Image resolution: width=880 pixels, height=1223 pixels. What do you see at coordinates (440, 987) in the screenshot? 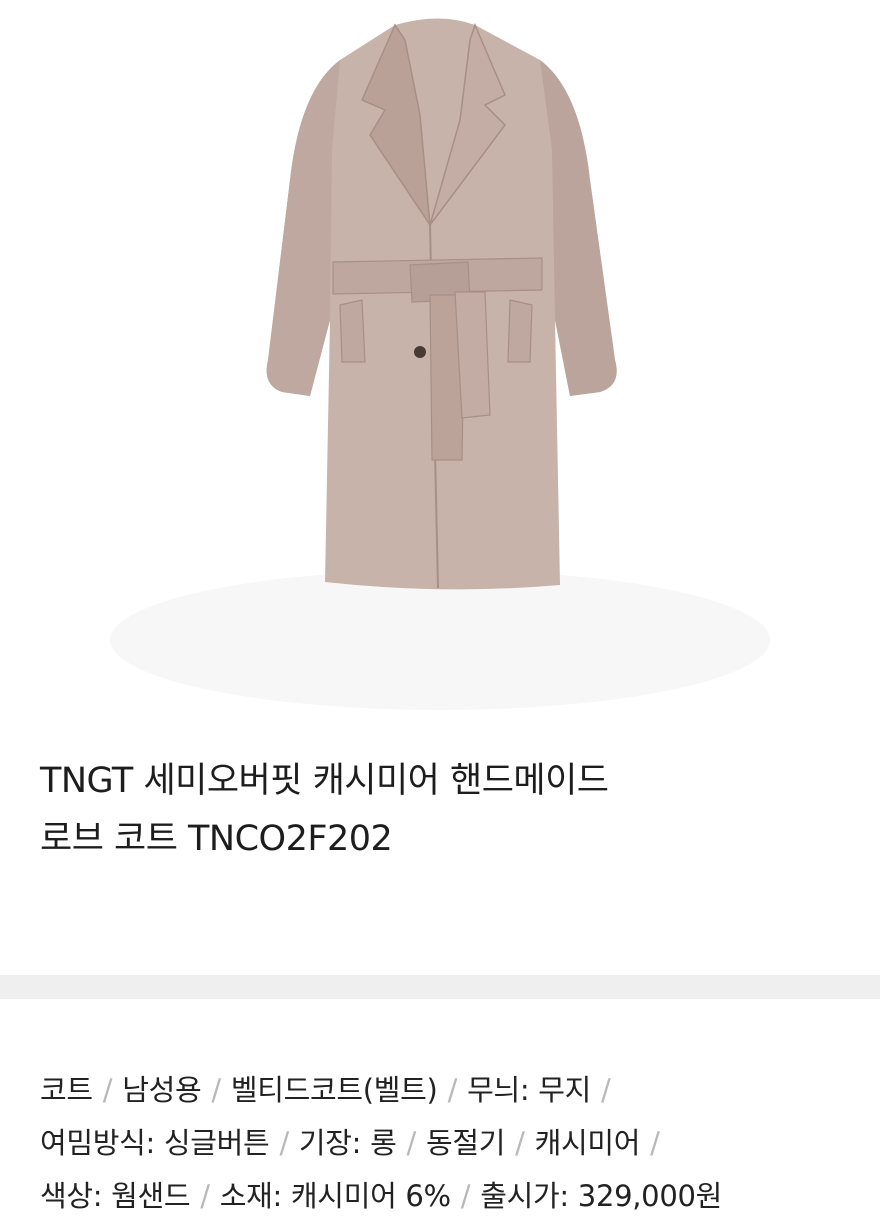
I see `section-divider` at bounding box center [440, 987].